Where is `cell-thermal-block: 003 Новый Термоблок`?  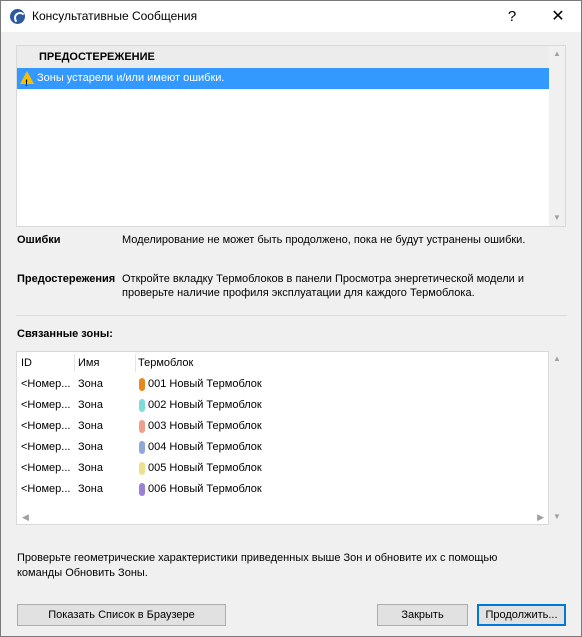 cell-thermal-block: 003 Новый Термоблок is located at coordinates (205, 426).